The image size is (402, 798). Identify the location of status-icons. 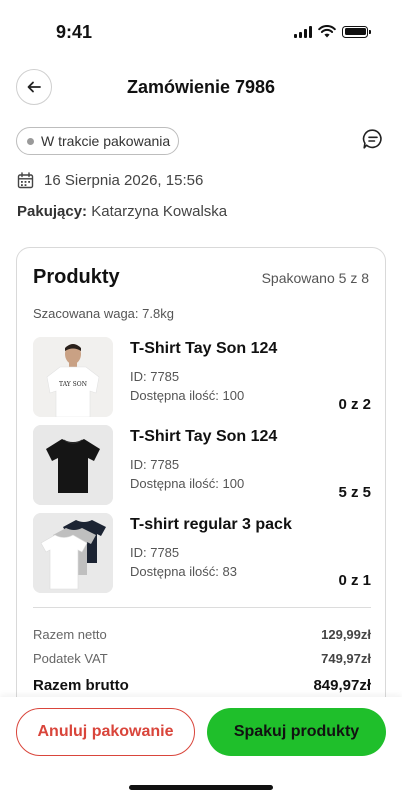
(332, 31).